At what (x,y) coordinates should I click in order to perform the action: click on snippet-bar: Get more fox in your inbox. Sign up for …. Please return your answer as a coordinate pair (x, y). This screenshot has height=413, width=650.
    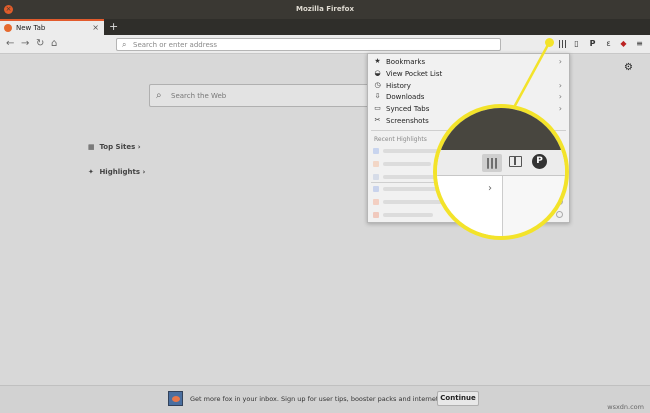
    Looking at the image, I should click on (325, 399).